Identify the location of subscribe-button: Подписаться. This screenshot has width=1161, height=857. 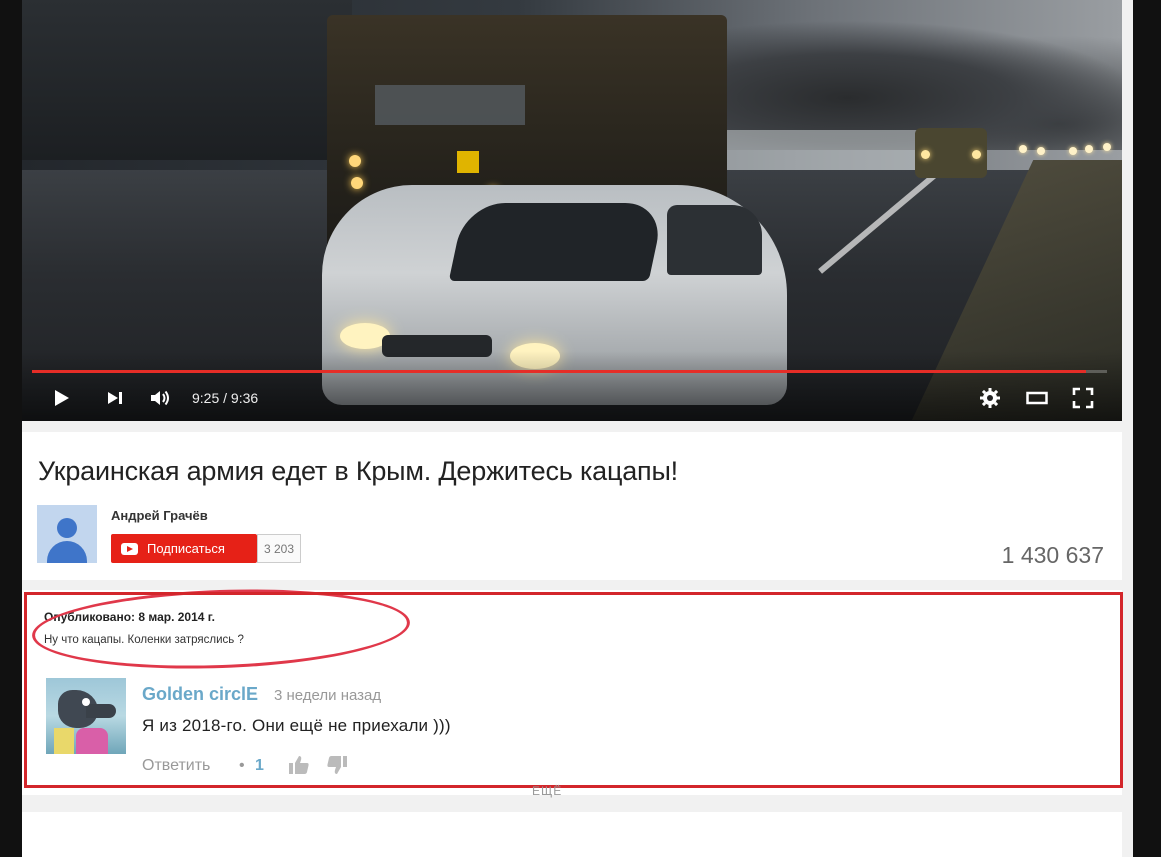
(184, 548).